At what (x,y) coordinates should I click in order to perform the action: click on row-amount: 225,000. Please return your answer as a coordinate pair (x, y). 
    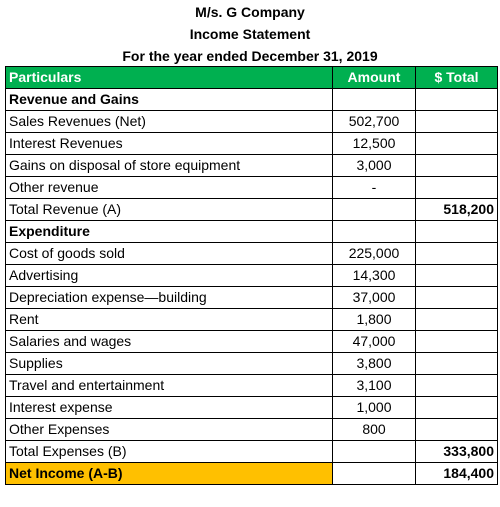
    Looking at the image, I should click on (374, 253).